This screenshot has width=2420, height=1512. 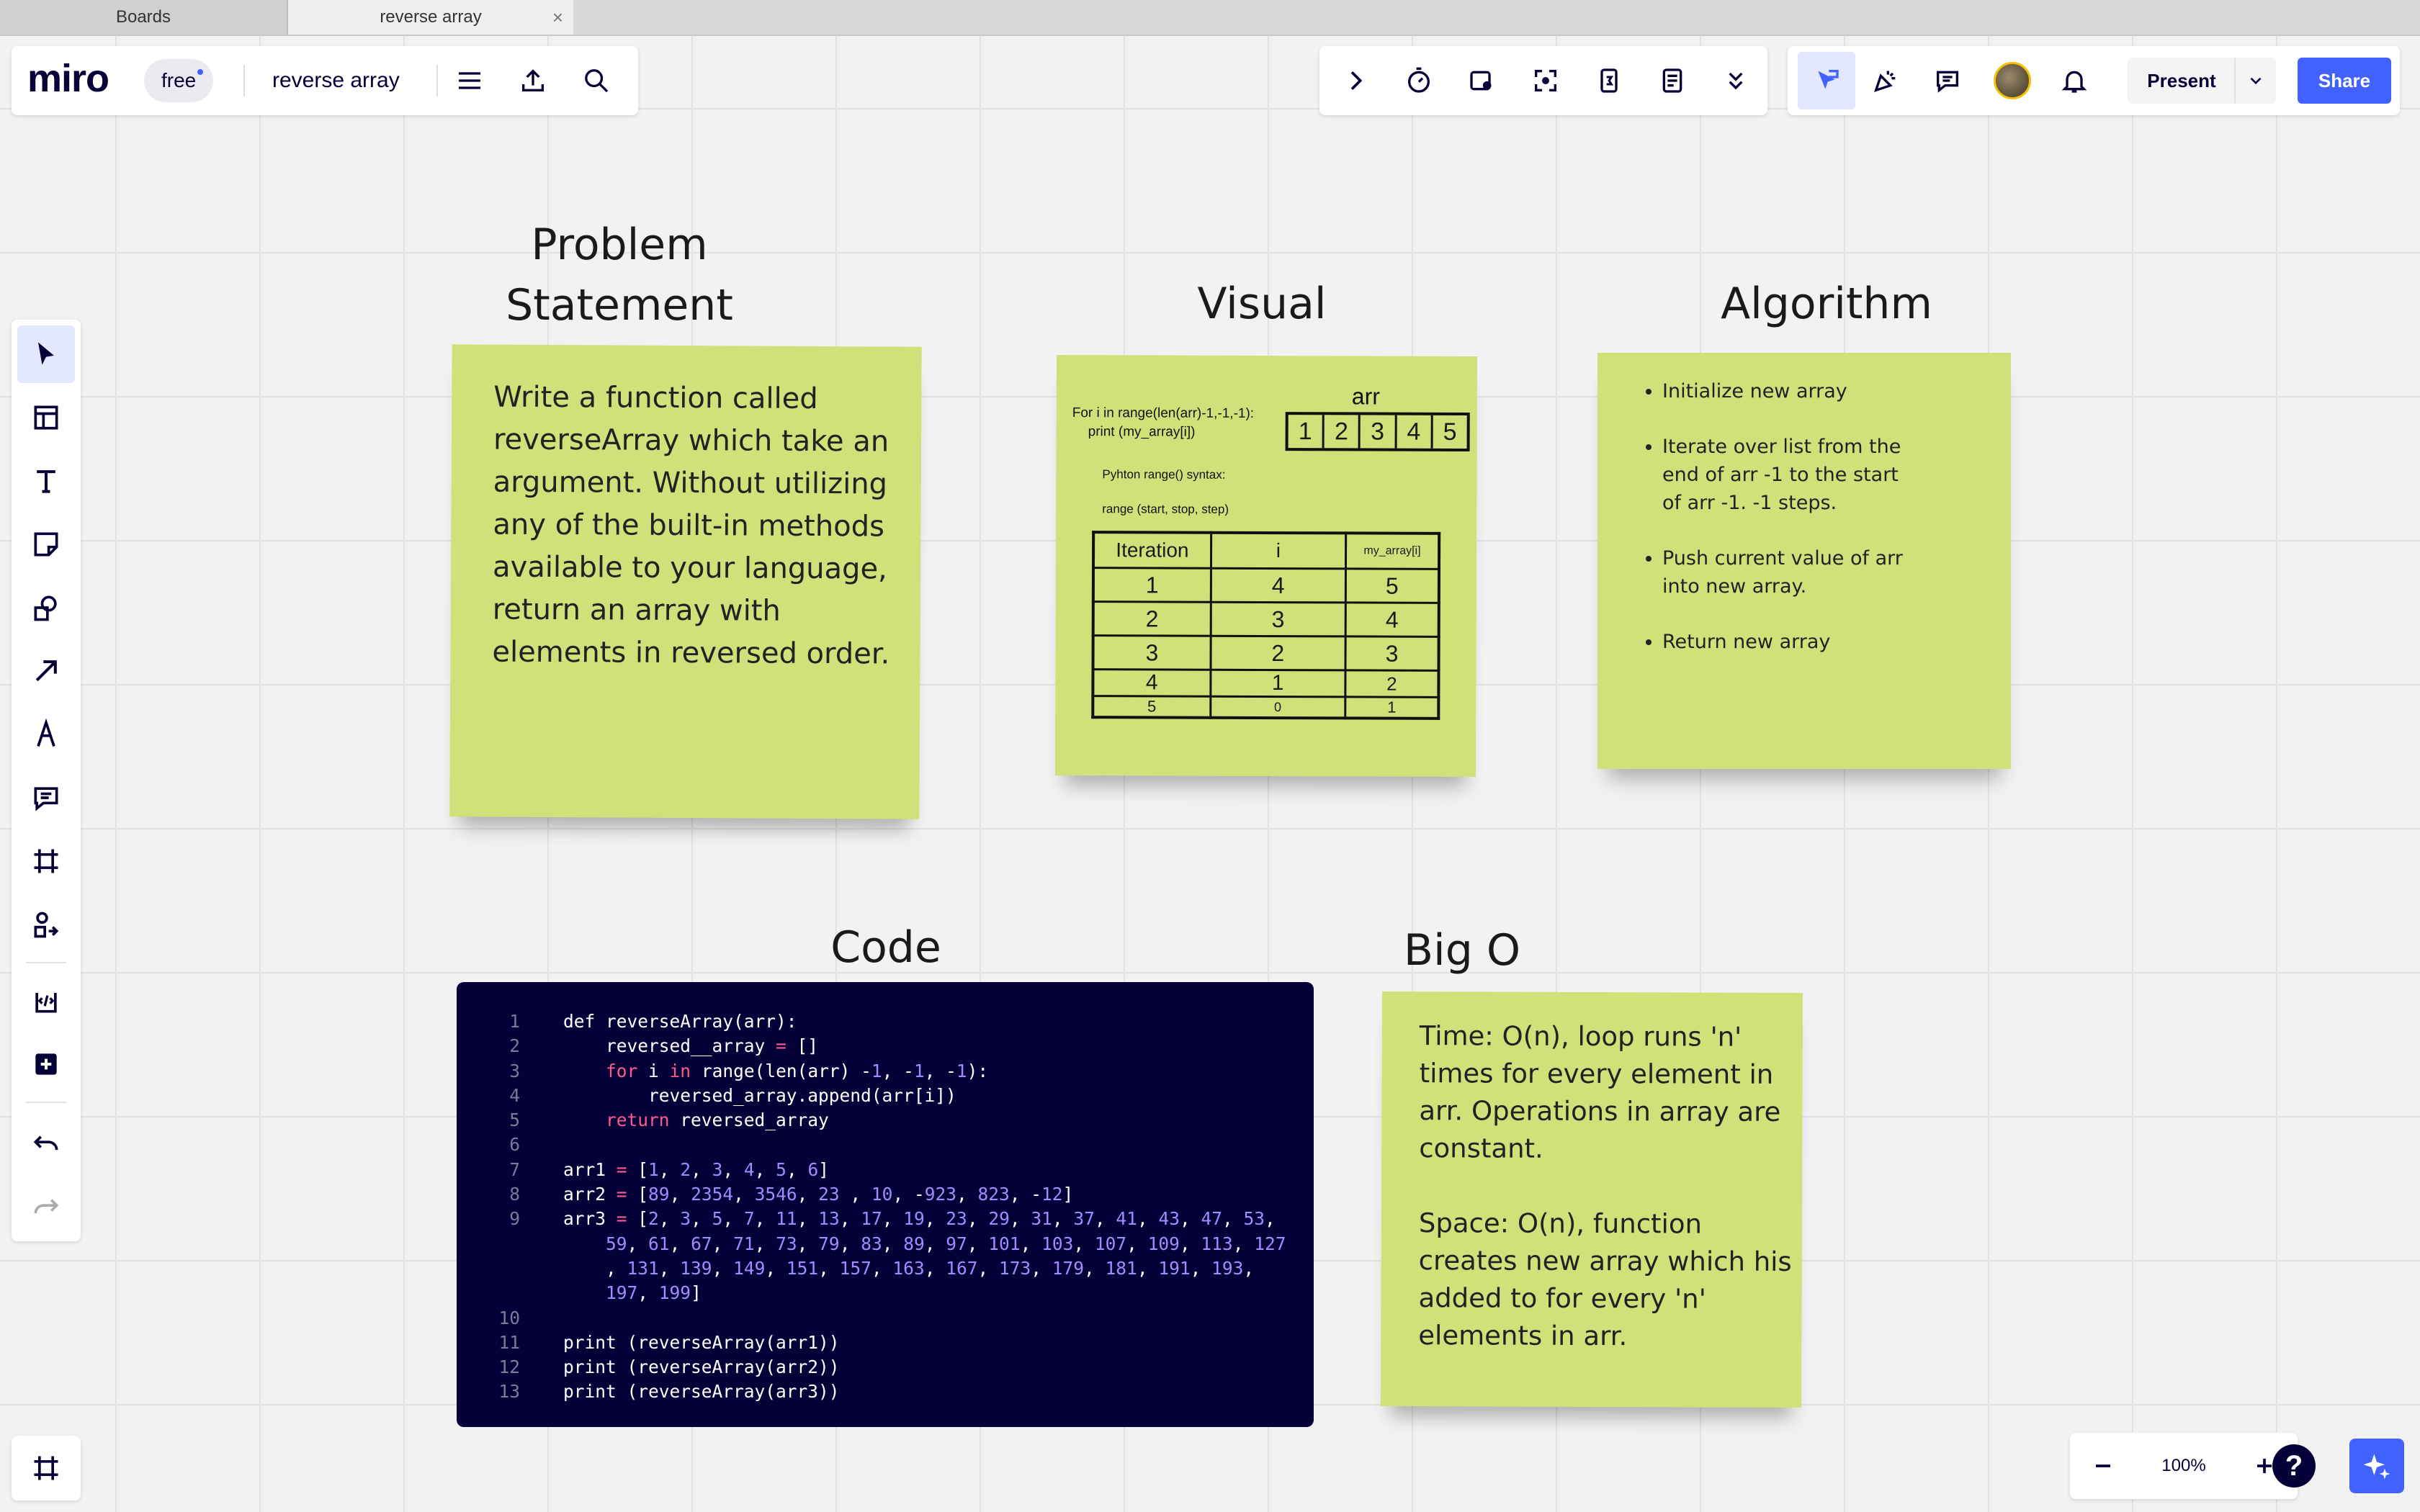 I want to click on divider, so click(x=437, y=80).